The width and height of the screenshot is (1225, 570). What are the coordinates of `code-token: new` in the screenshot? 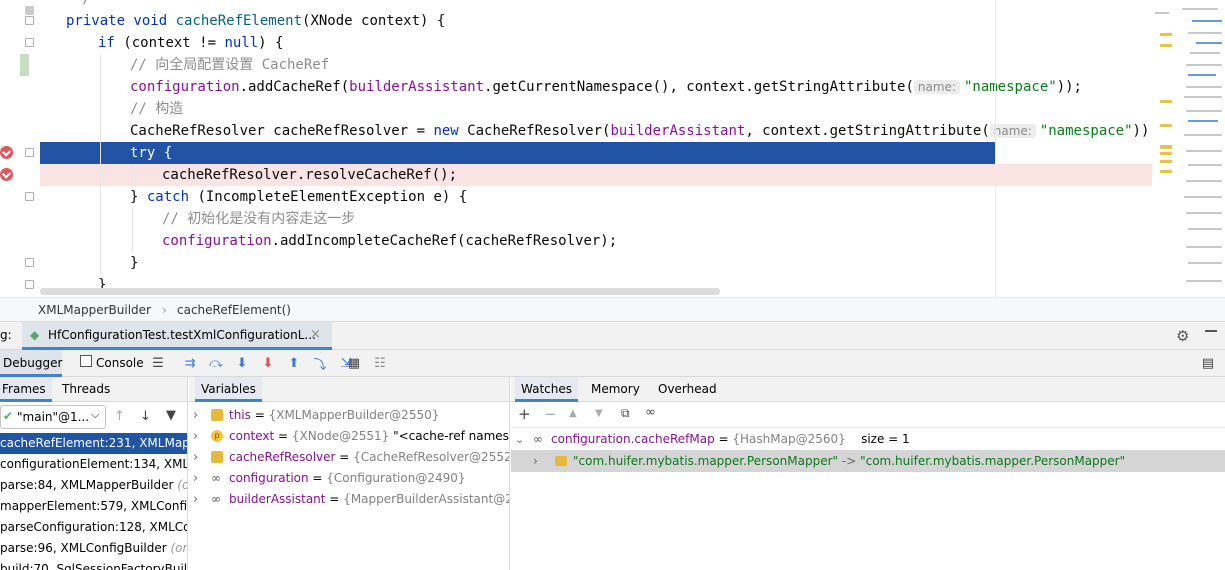 It's located at (450, 131).